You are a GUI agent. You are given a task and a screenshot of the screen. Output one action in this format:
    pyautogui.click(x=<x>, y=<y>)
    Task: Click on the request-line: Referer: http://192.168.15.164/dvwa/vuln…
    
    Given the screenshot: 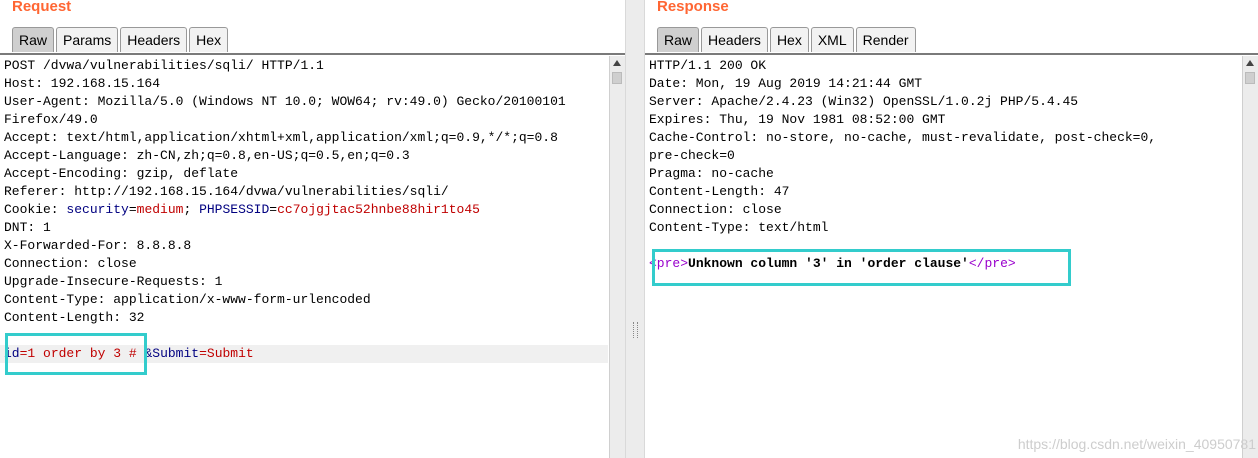 What is the action you would take?
    pyautogui.click(x=226, y=191)
    